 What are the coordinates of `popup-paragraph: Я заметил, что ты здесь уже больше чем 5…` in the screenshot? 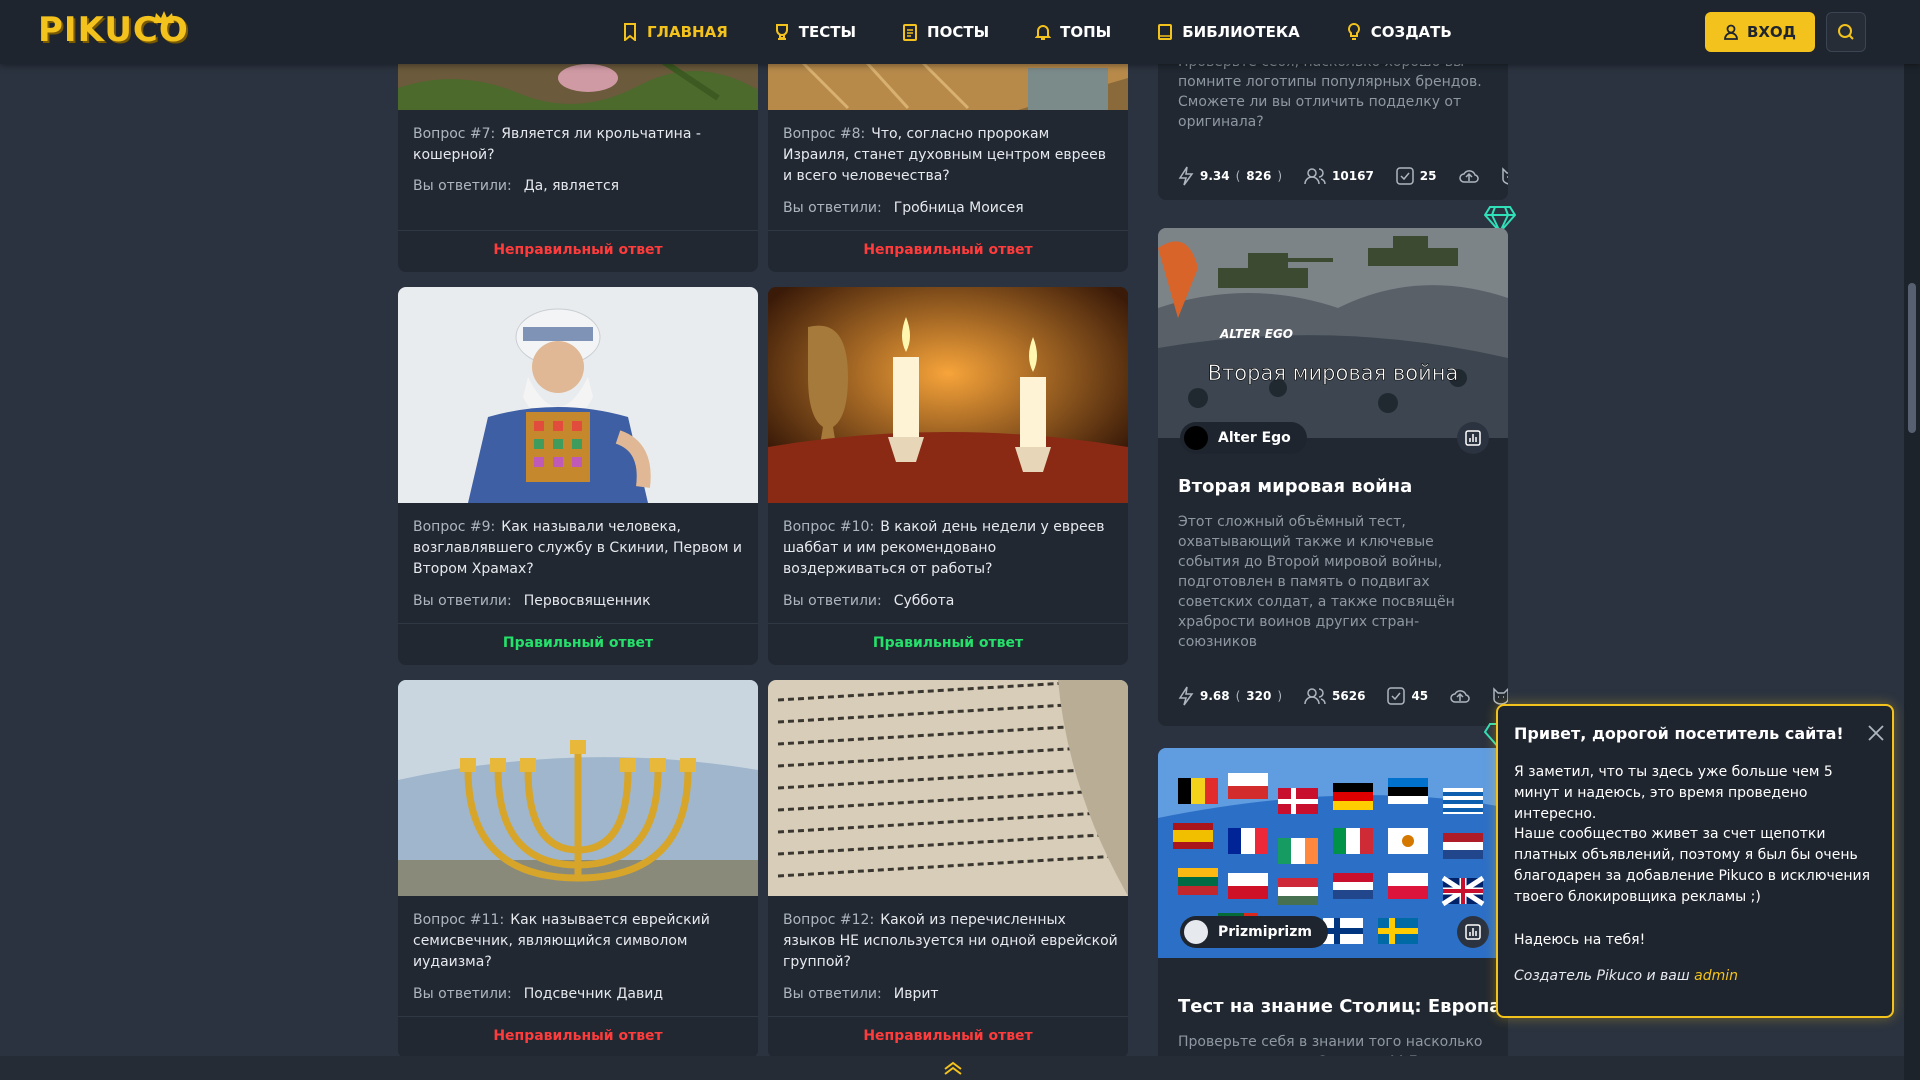 It's located at (1673, 793).